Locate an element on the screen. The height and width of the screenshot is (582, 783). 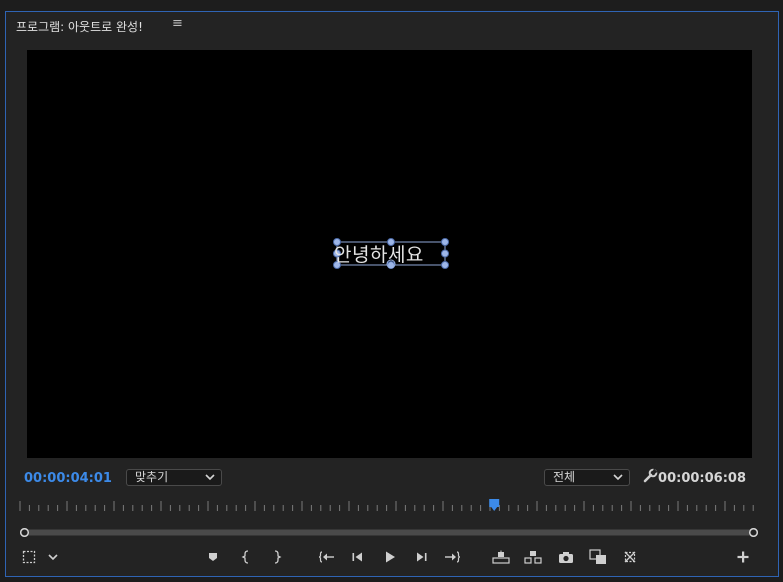
camera-icon is located at coordinates (566, 557).